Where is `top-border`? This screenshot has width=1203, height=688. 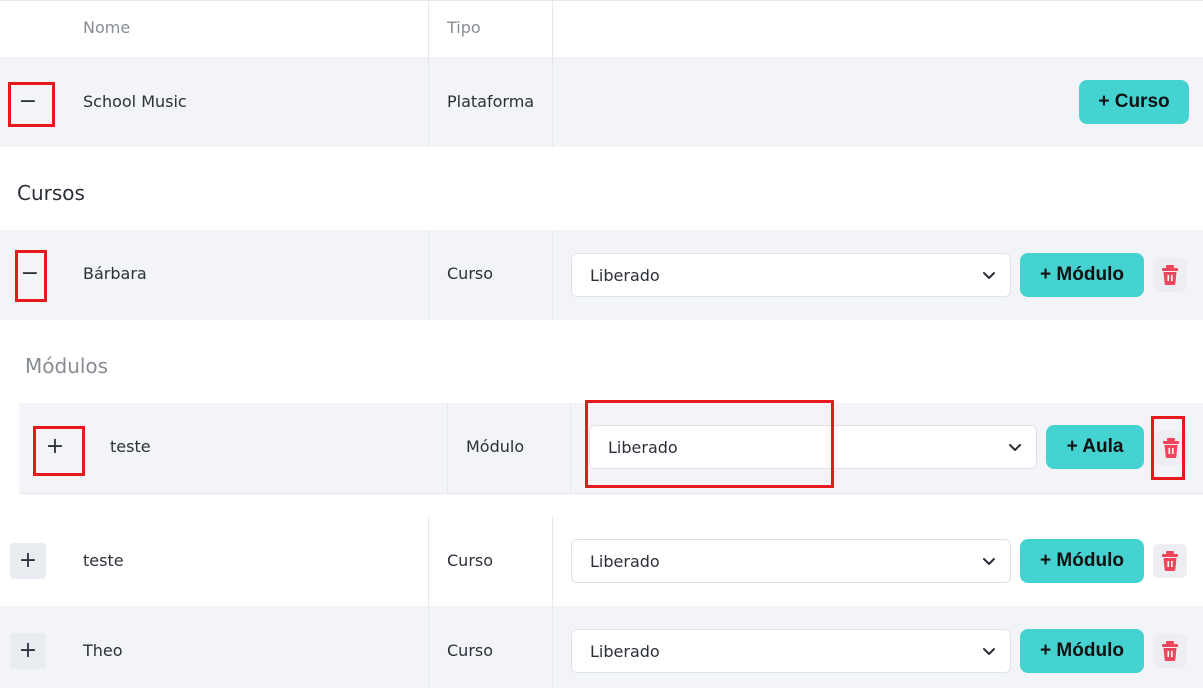
top-border is located at coordinates (601, 0).